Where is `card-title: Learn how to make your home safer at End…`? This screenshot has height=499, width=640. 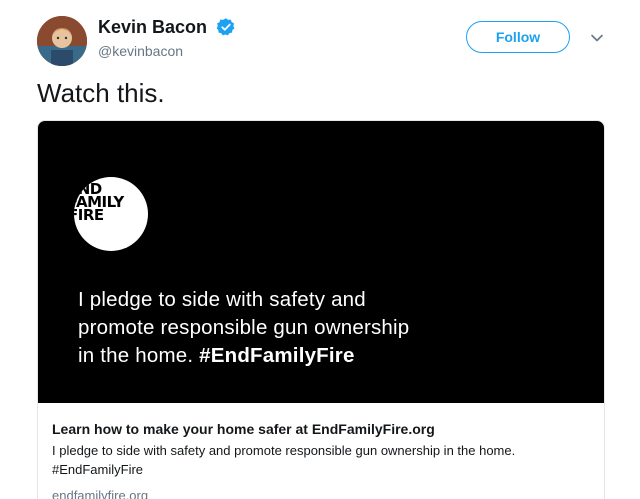 card-title: Learn how to make your home safer at End… is located at coordinates (322, 429).